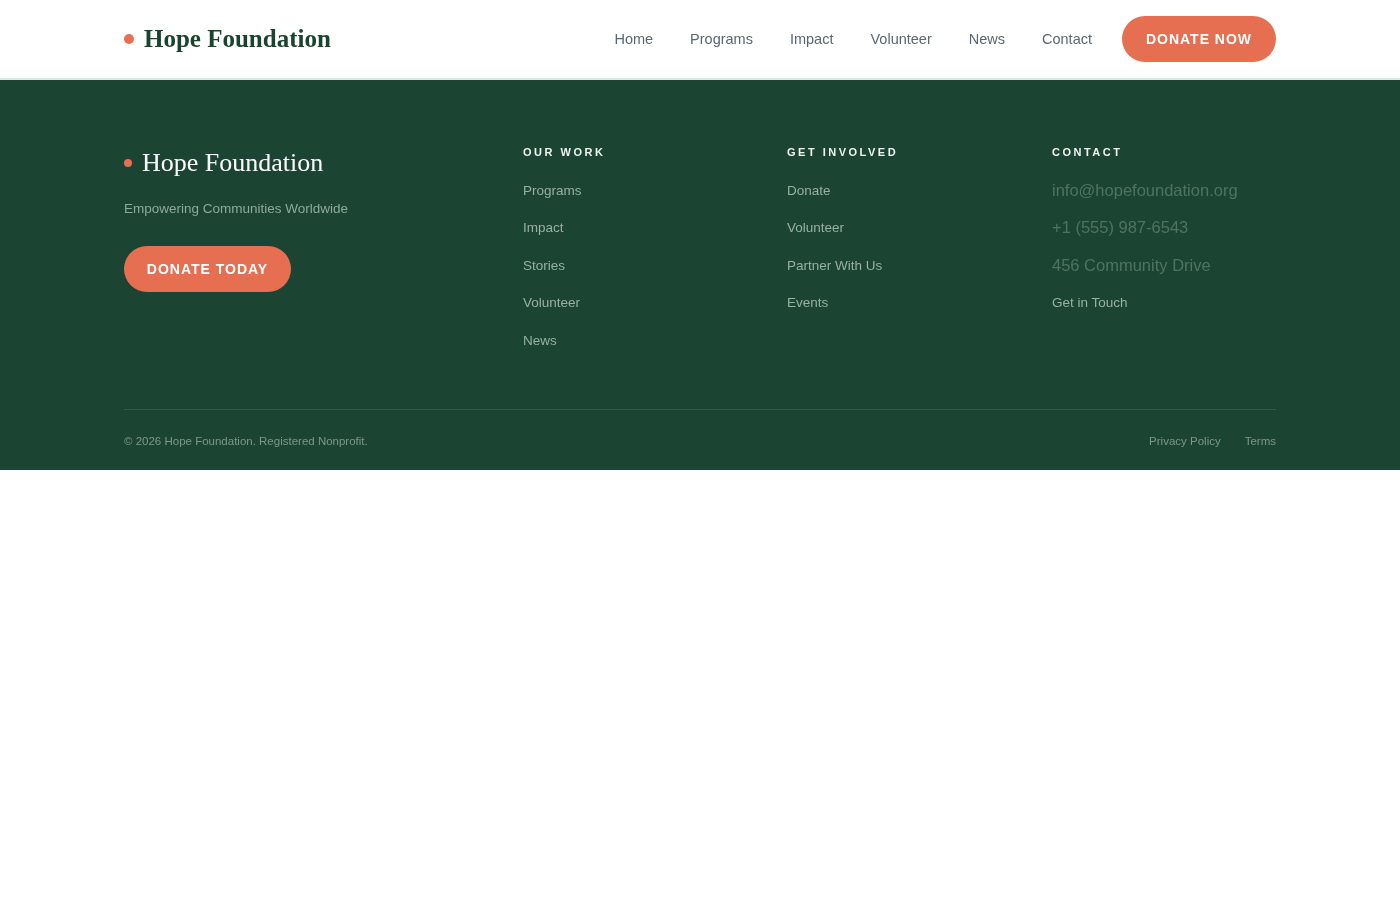  I want to click on column-heading: GET INVOLVED, so click(843, 152).